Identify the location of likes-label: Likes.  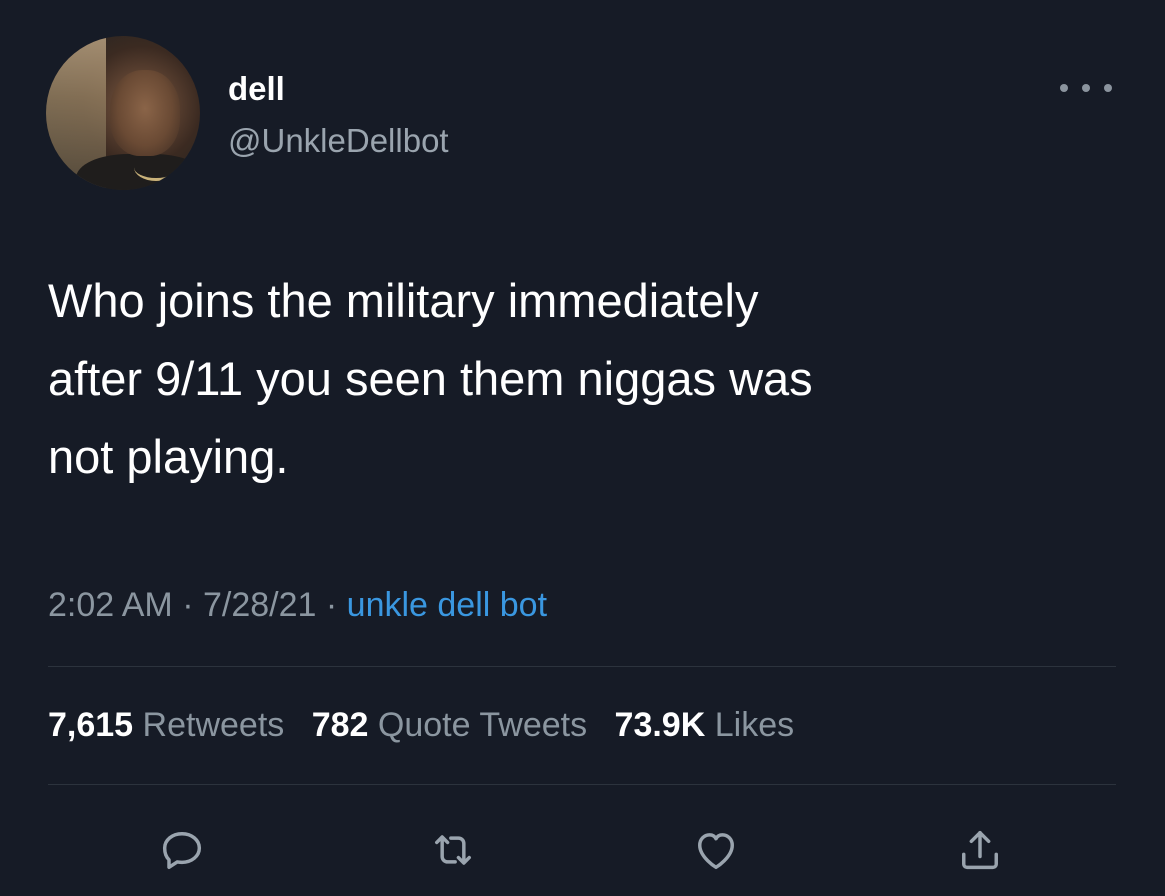
(754, 725).